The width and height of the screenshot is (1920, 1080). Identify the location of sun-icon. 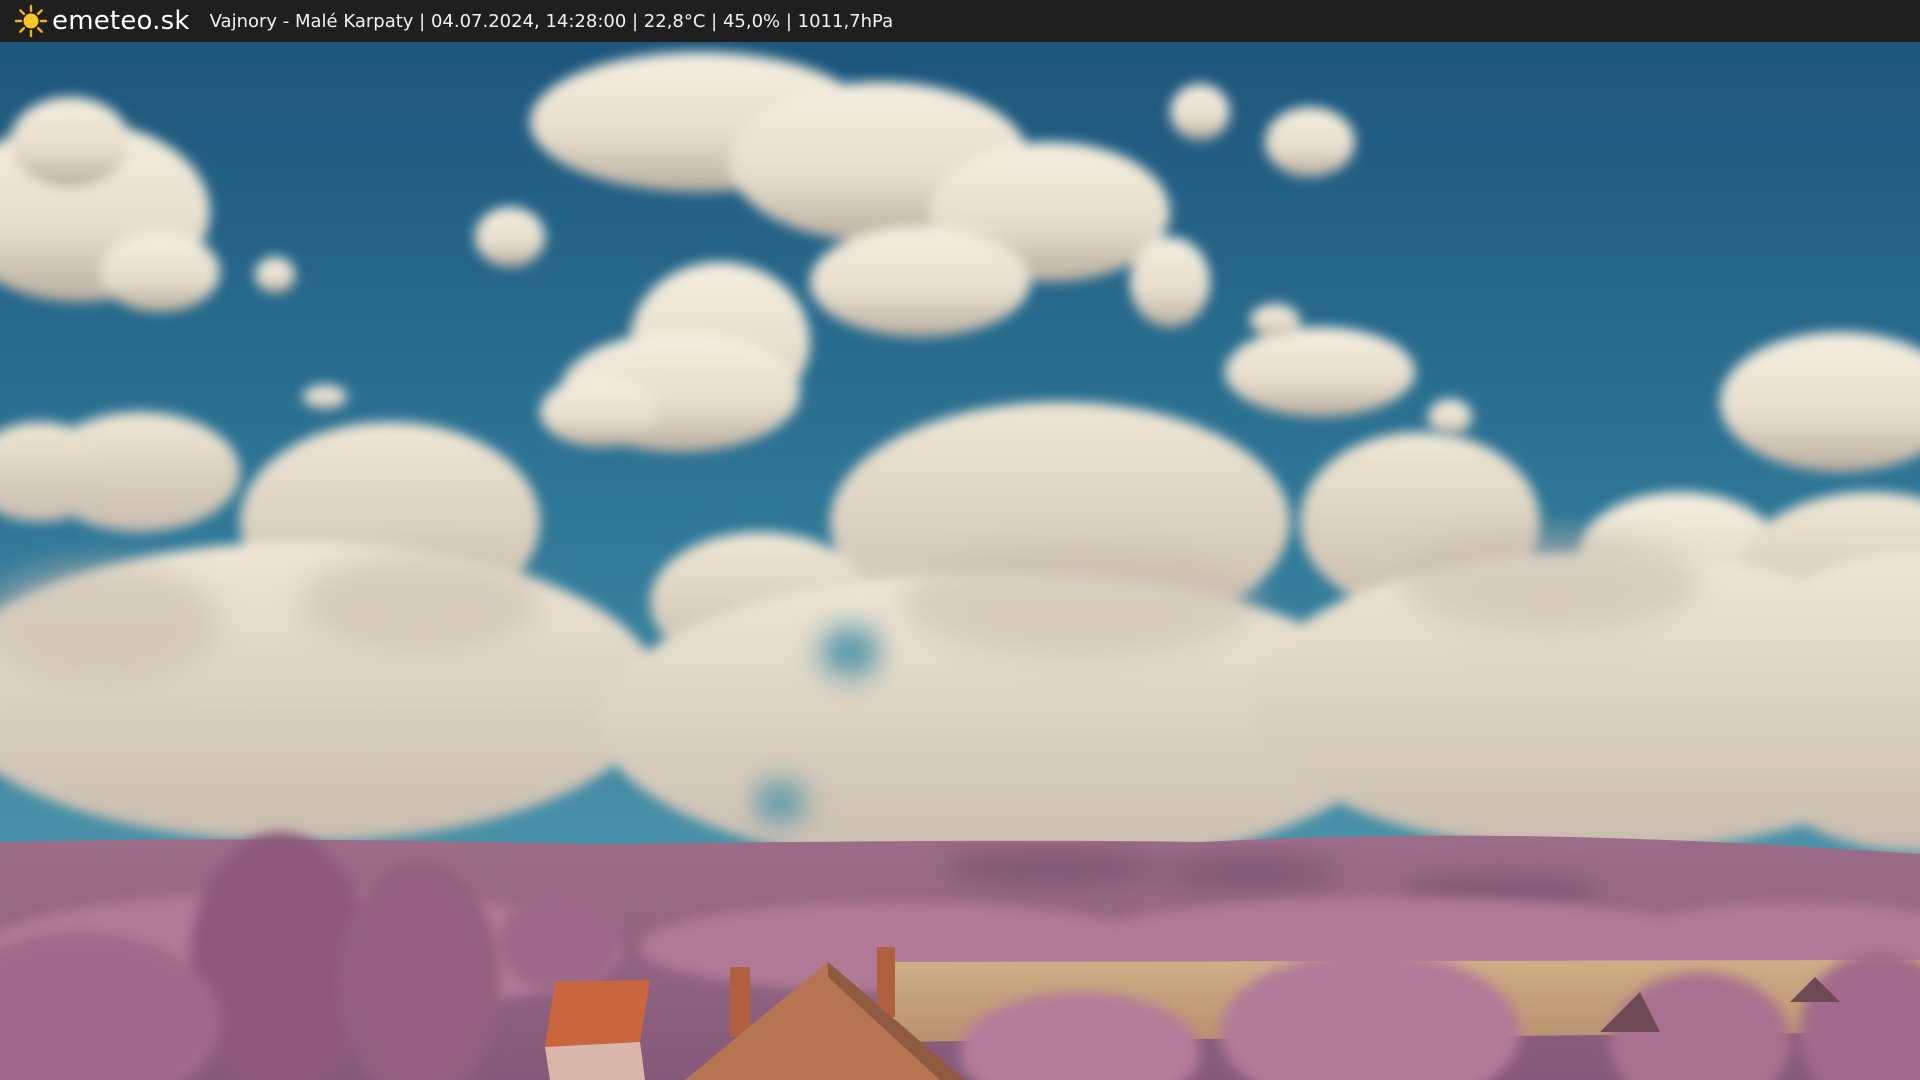
(31, 21).